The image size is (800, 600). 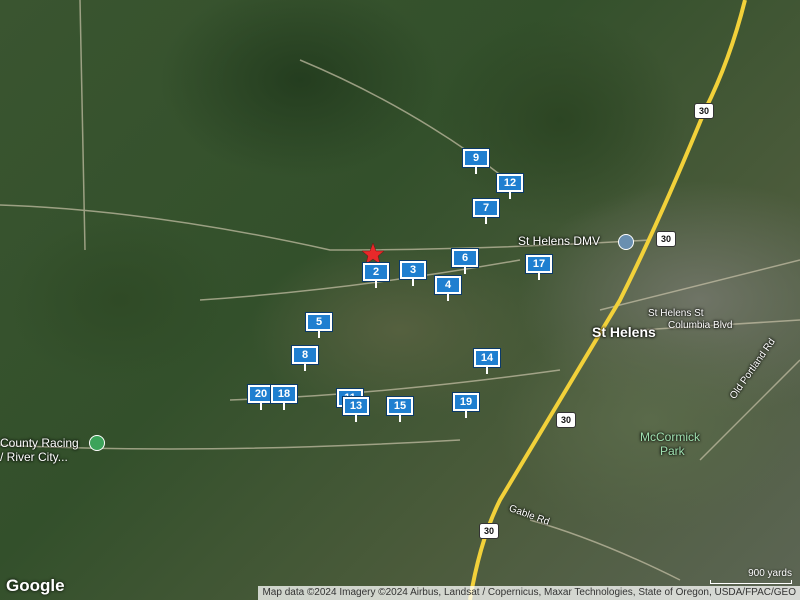 I want to click on dmv-label: St Helens DMV, so click(x=559, y=241).